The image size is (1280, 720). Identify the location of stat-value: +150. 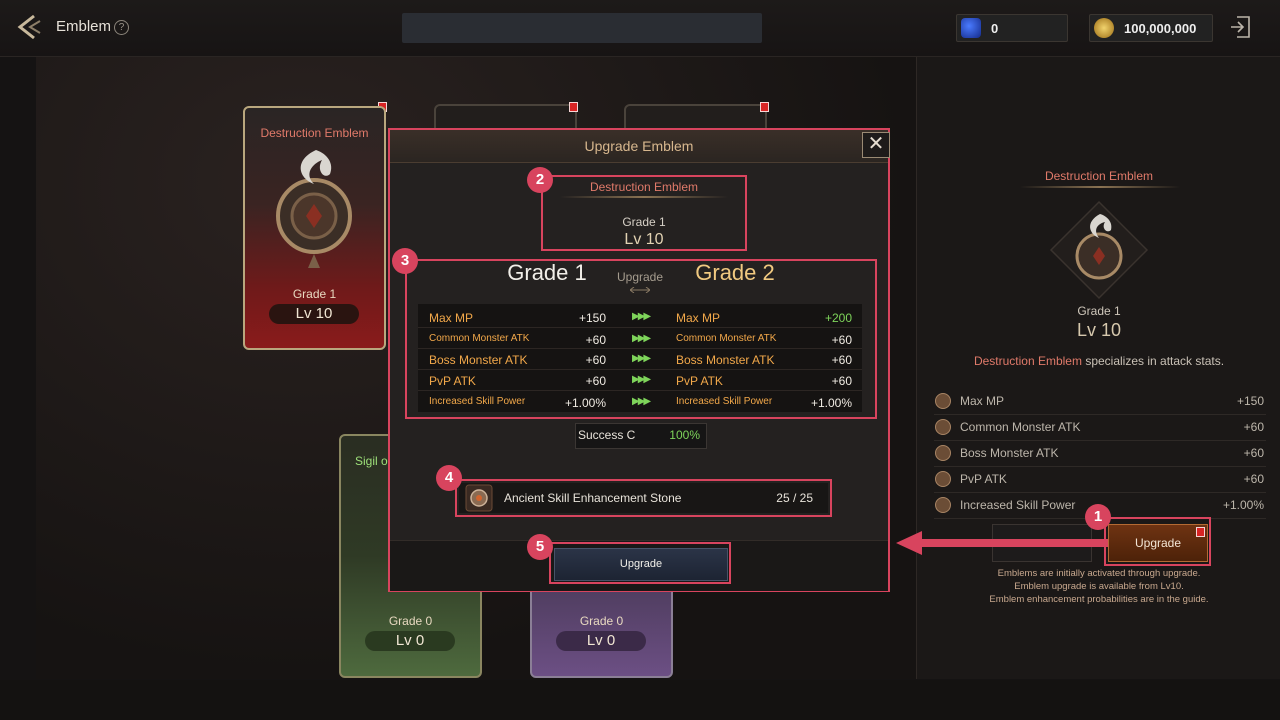
(1250, 401).